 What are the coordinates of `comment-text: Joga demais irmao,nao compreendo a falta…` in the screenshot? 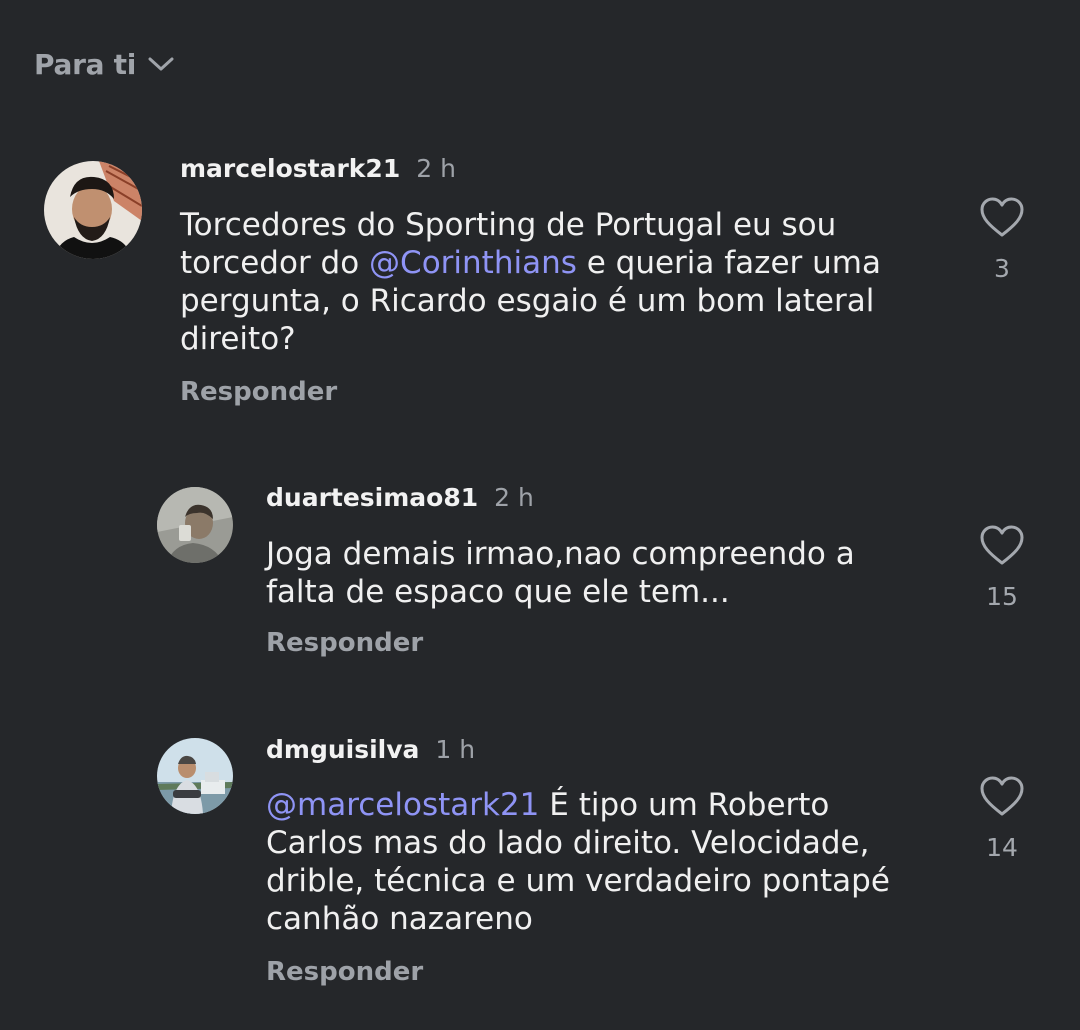 It's located at (560, 573).